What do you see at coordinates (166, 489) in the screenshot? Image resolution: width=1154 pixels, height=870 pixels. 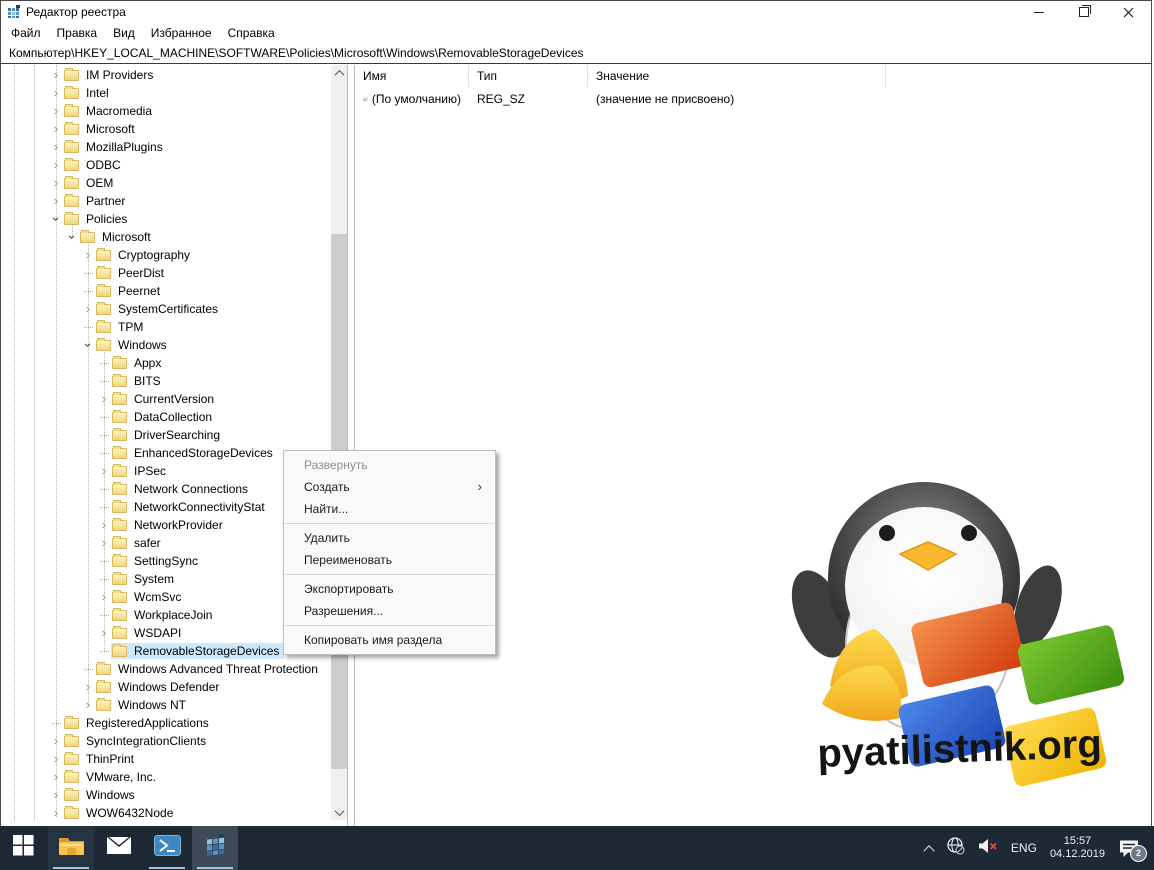 I see `tree-item-network-connections: Network Connections` at bounding box center [166, 489].